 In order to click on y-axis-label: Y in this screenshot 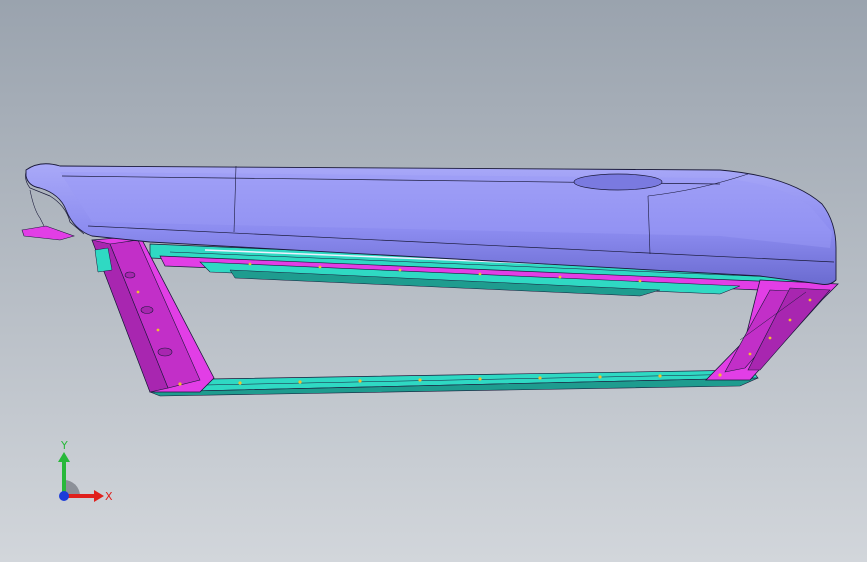, I will do `click(64, 445)`.